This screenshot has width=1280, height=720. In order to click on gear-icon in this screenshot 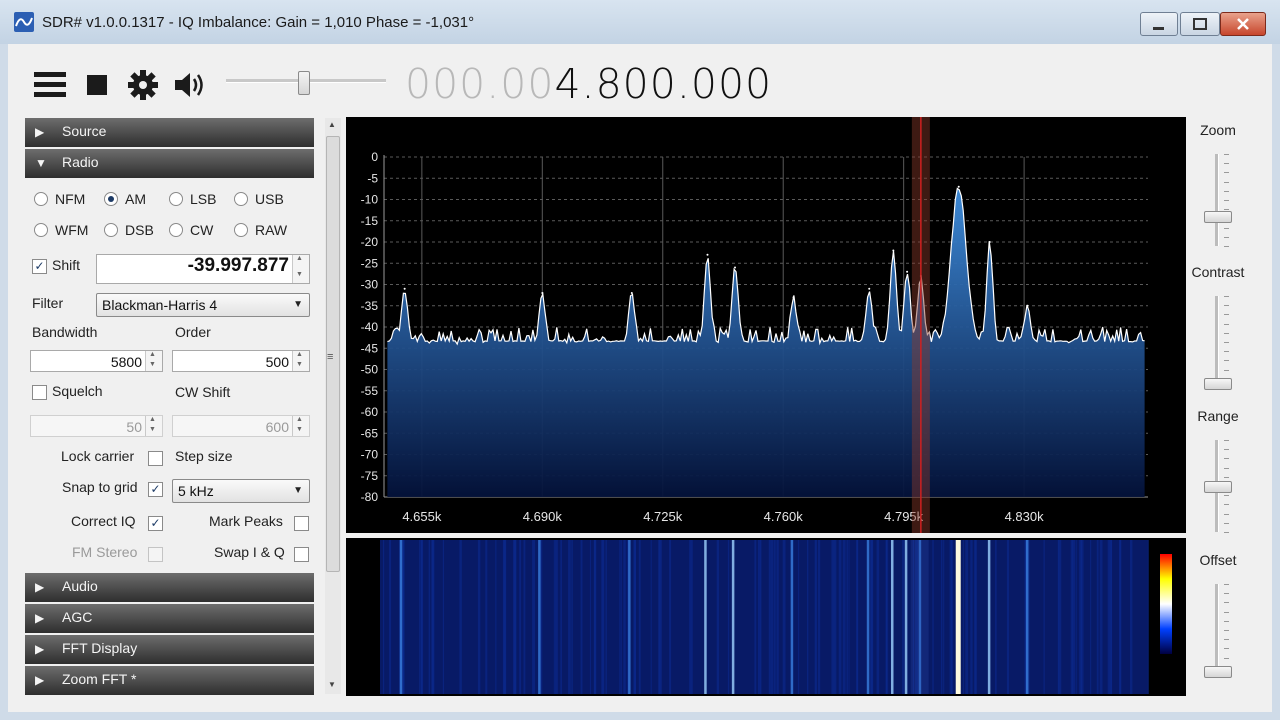, I will do `click(143, 85)`.